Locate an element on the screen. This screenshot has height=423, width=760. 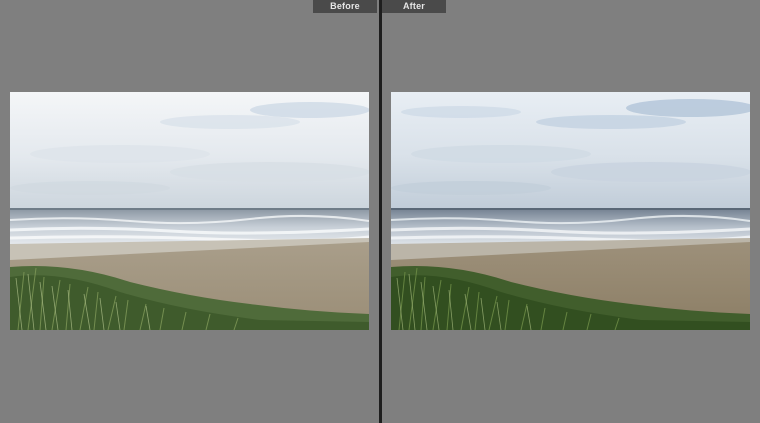
after-label: After is located at coordinates (414, 6).